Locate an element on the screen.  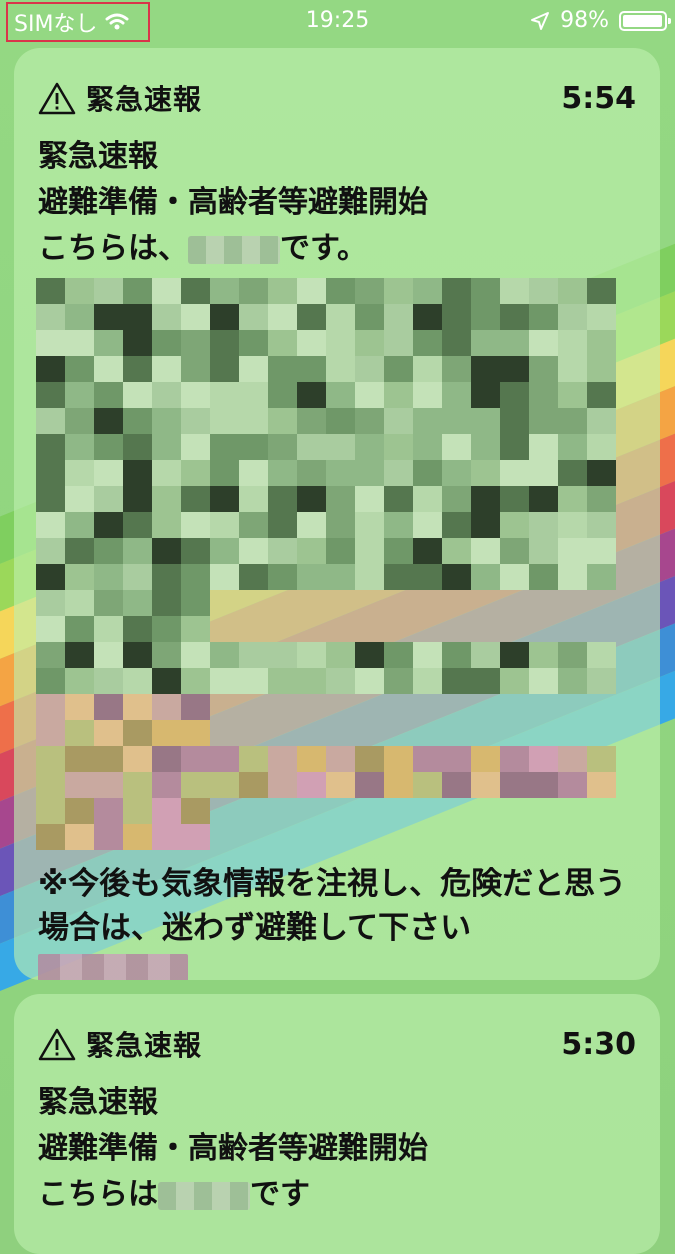
location-arrow-icon is located at coordinates (540, 20).